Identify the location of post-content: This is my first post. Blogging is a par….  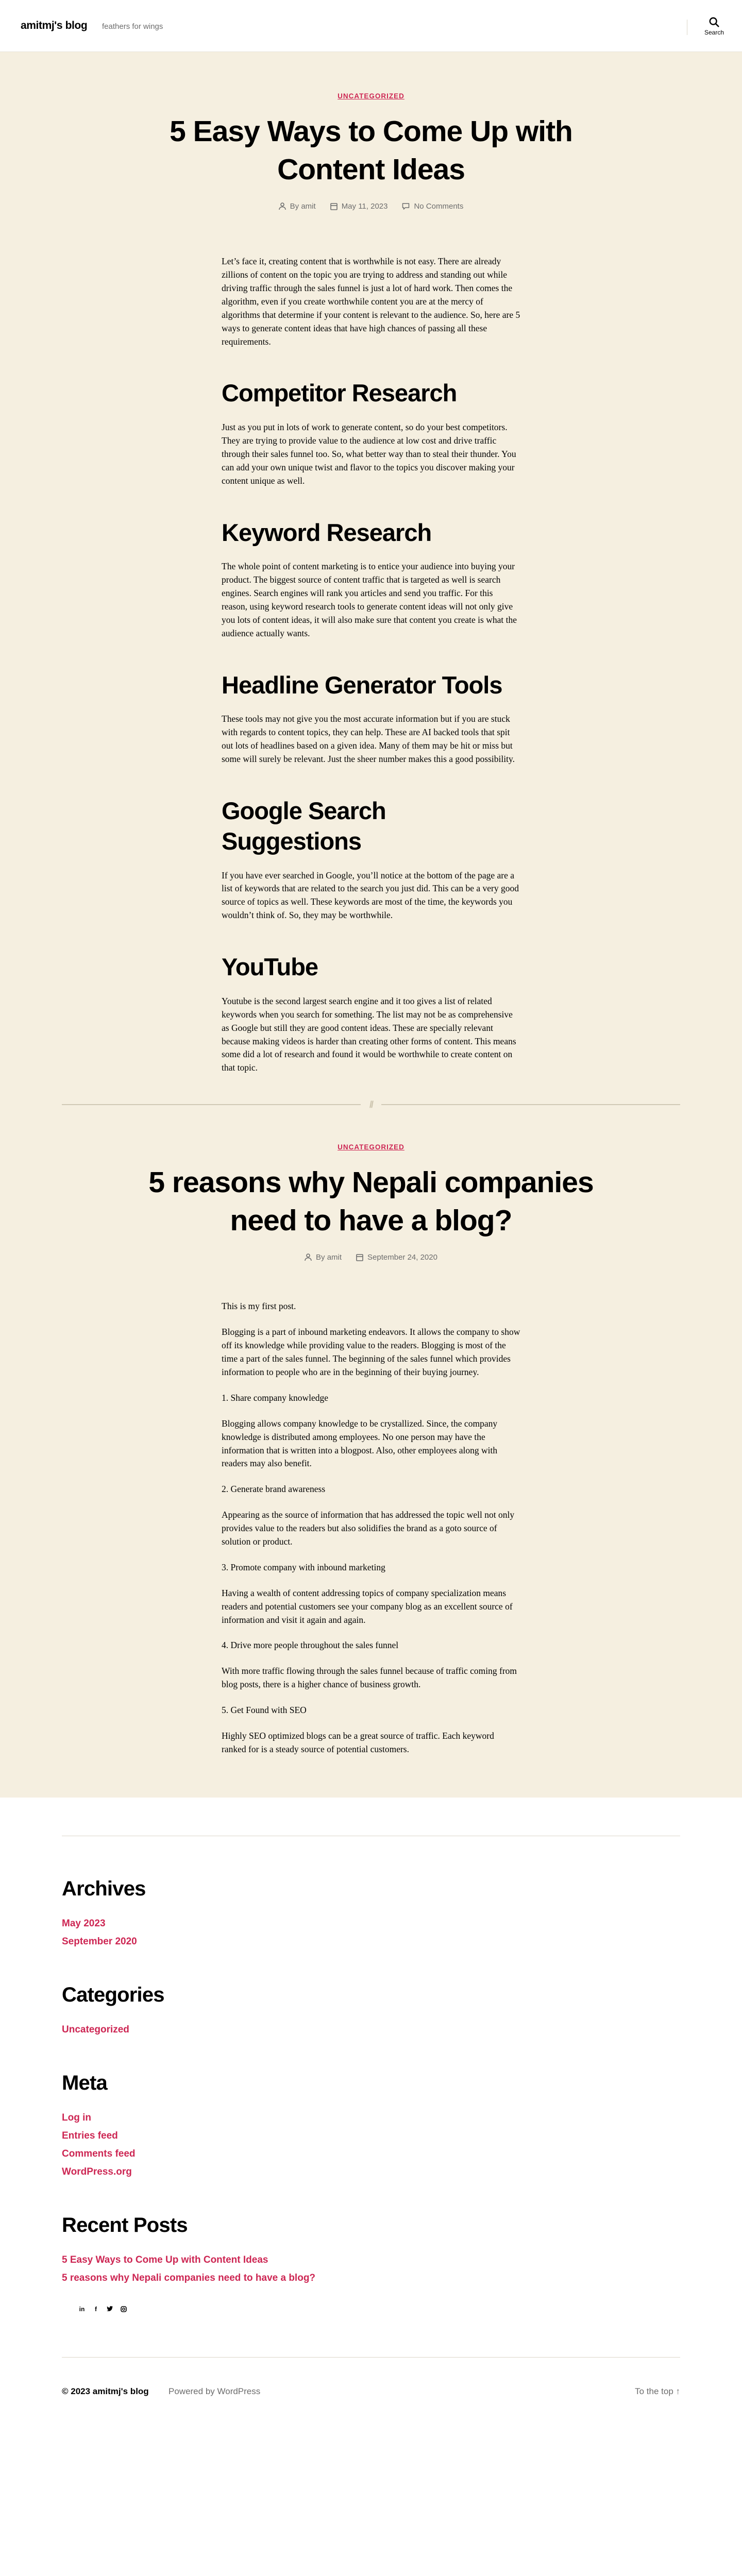
(371, 1528).